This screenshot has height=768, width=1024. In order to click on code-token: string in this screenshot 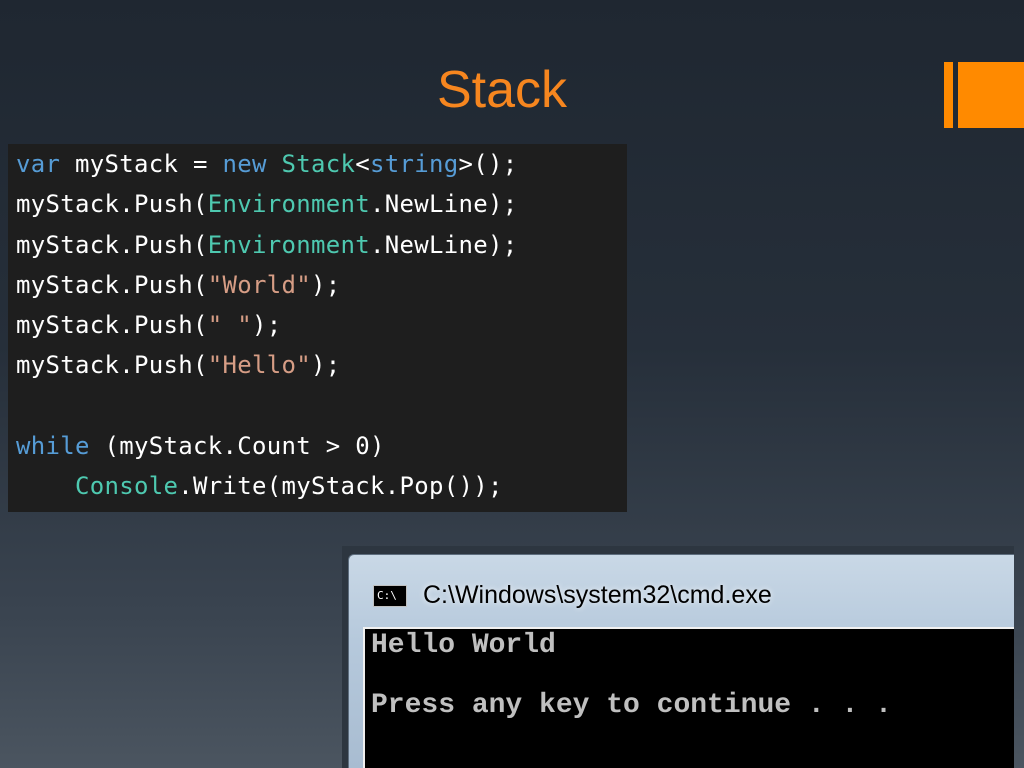, I will do `click(414, 164)`.